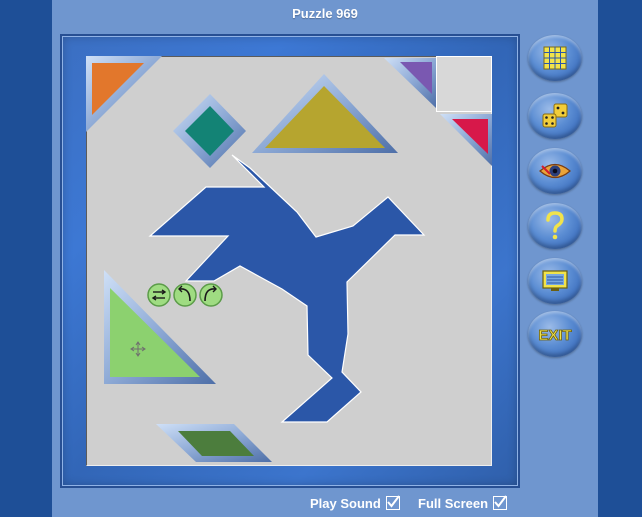 This screenshot has width=642, height=517. I want to click on eye-icon, so click(555, 171).